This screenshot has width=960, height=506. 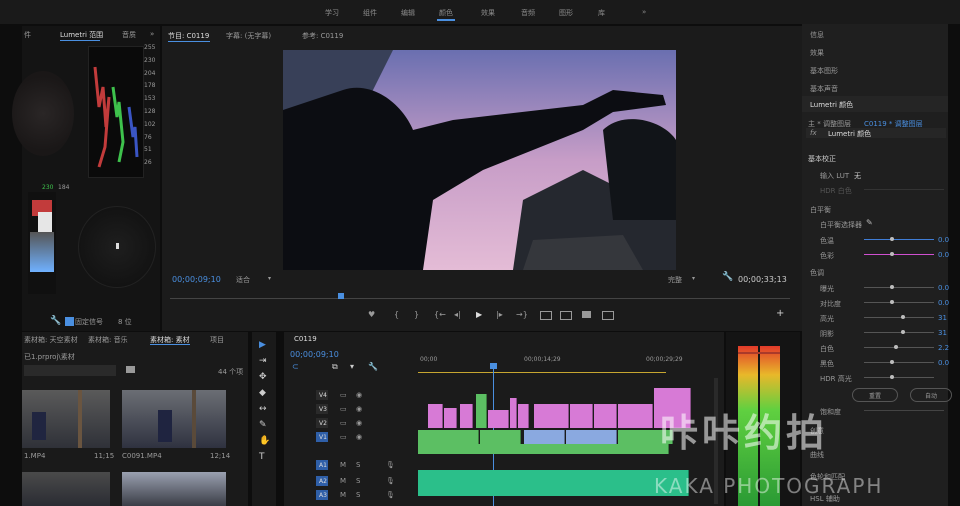 I want to click on playhead-timecode: 00;00;09;10, so click(x=196, y=279).